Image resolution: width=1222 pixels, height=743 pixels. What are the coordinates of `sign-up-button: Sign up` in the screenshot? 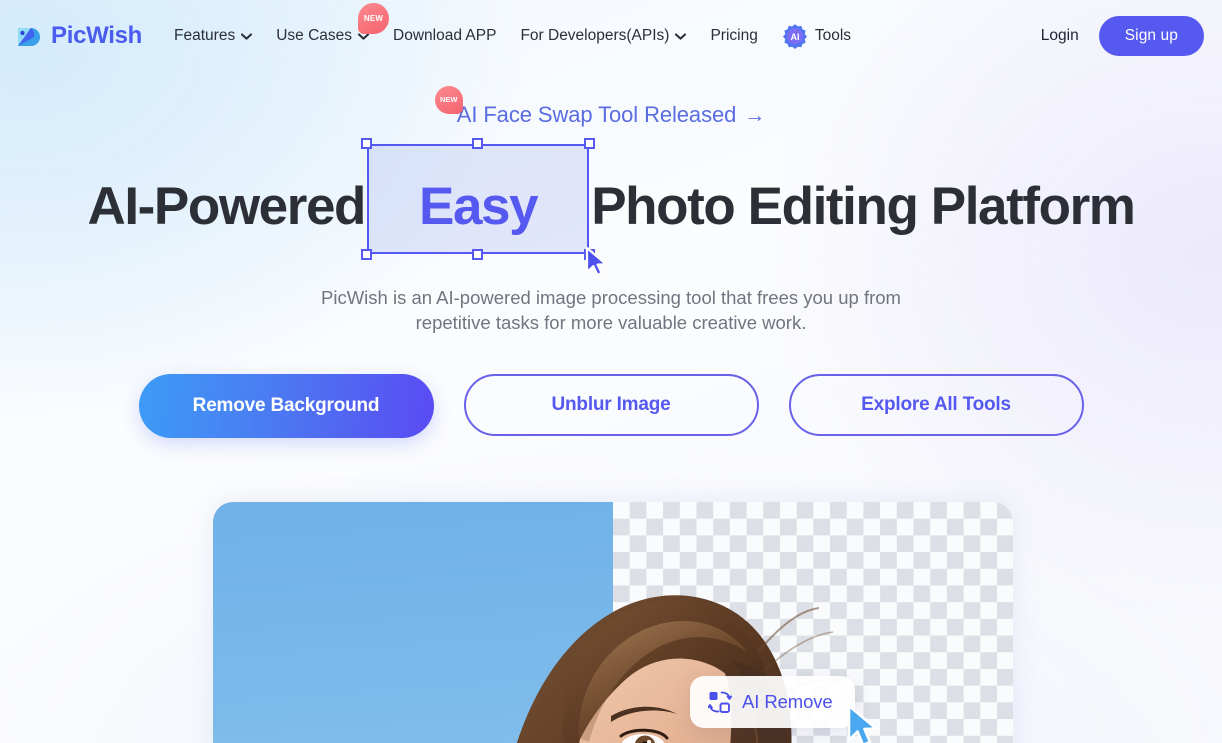 It's located at (1151, 36).